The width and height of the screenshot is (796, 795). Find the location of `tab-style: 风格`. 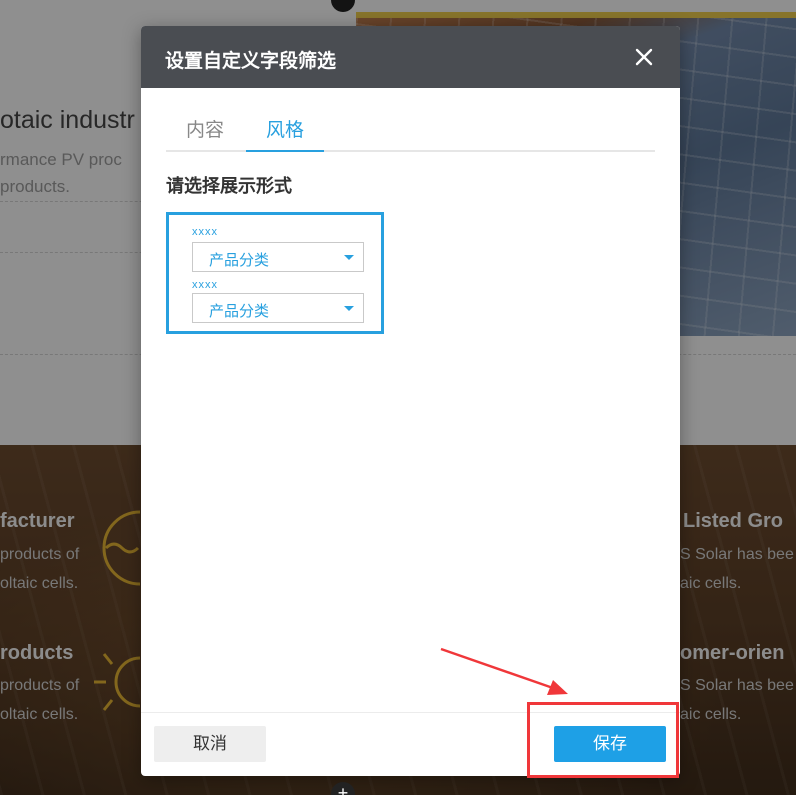

tab-style: 风格 is located at coordinates (285, 135).